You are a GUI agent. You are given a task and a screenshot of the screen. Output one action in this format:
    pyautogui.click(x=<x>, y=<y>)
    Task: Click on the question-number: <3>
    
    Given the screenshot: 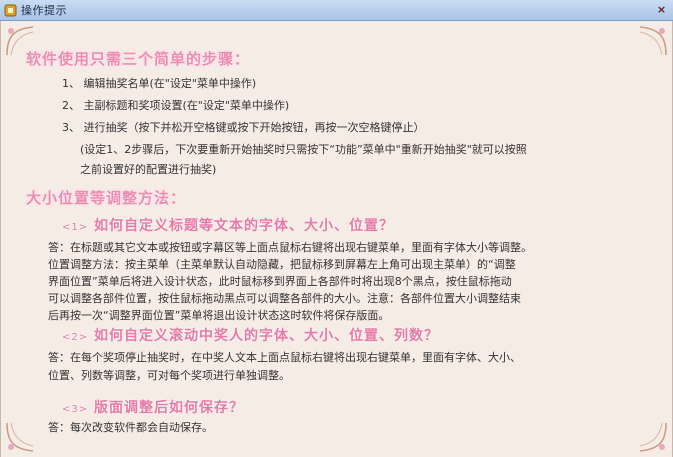 What is the action you would take?
    pyautogui.click(x=75, y=409)
    